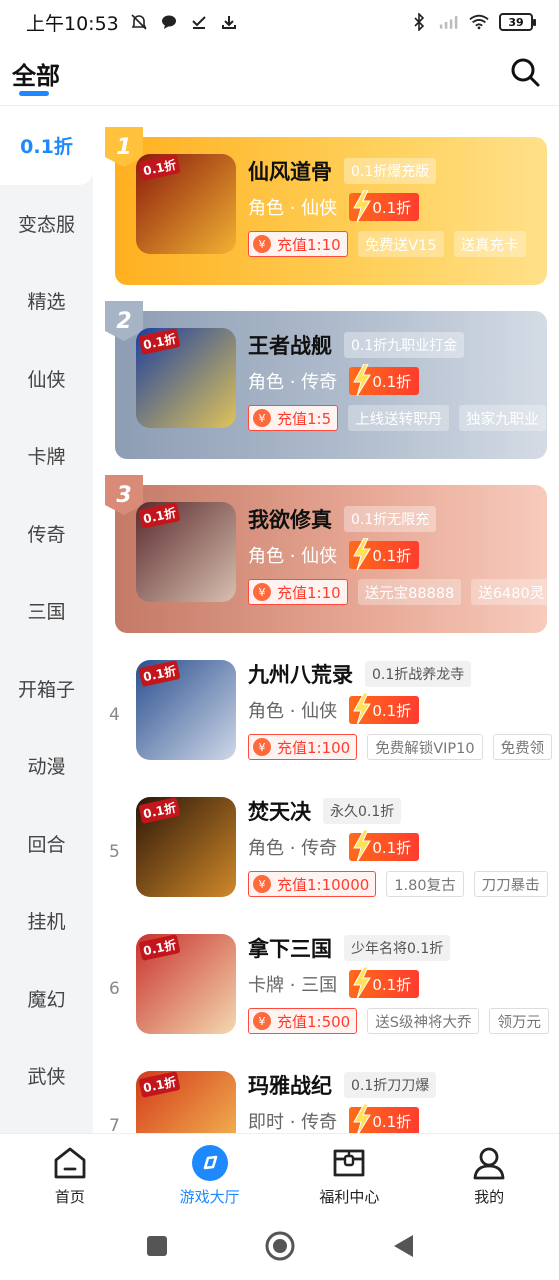 The width and height of the screenshot is (559, 1280). Describe the element at coordinates (511, 592) in the screenshot. I see `feature-tag: 送6480灵` at that location.